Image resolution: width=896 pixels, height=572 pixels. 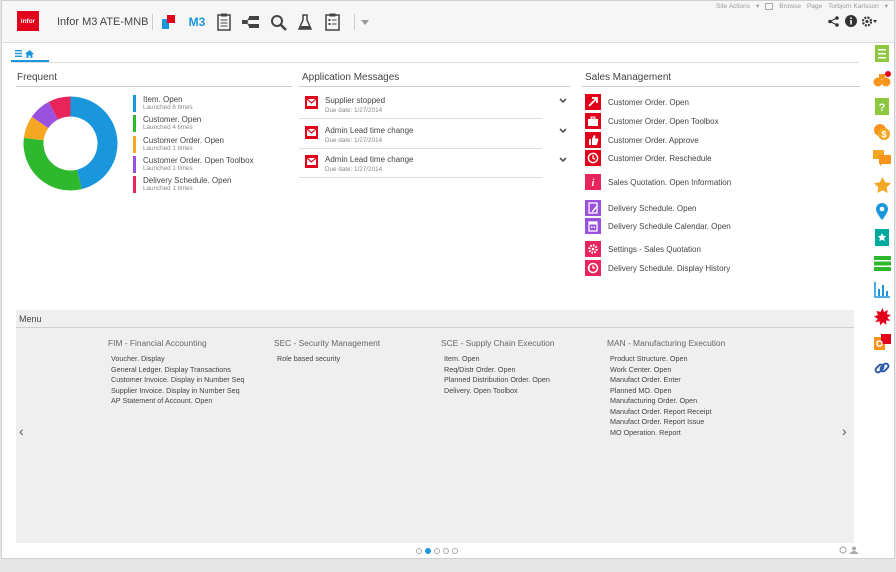 What do you see at coordinates (593, 208) in the screenshot?
I see `pencil-icon` at bounding box center [593, 208].